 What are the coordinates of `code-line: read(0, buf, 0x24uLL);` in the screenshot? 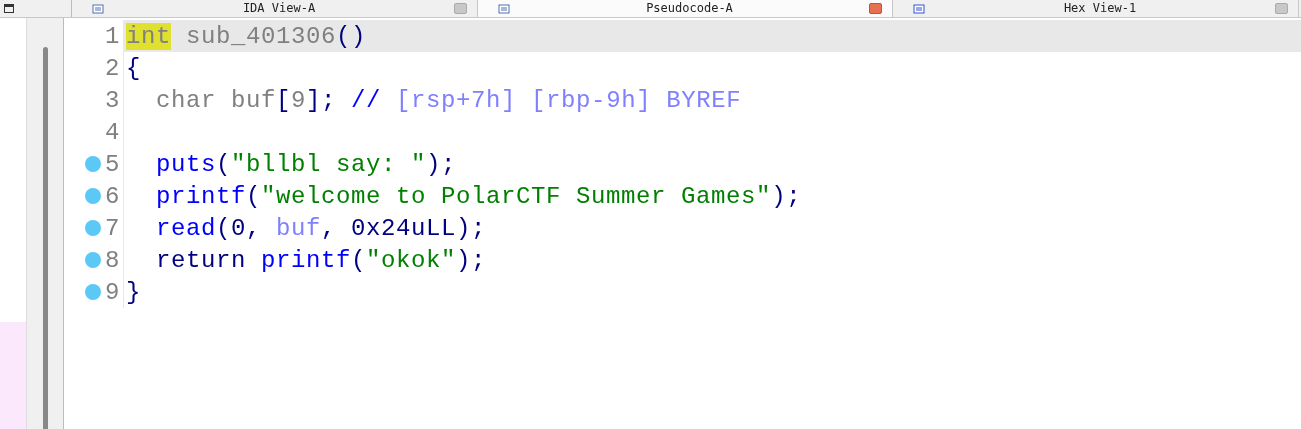 It's located at (321, 228).